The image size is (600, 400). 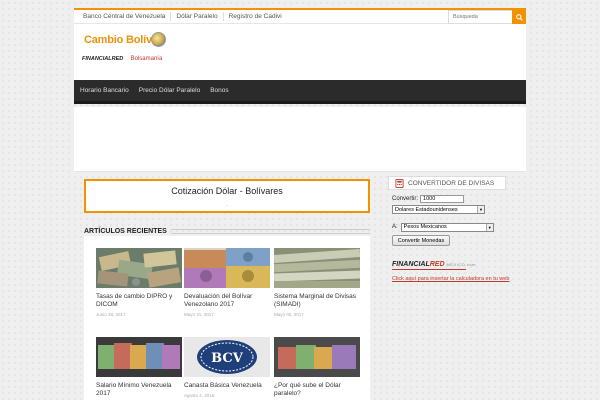 I want to click on article-date: Junio 28, 2017, so click(x=111, y=314).